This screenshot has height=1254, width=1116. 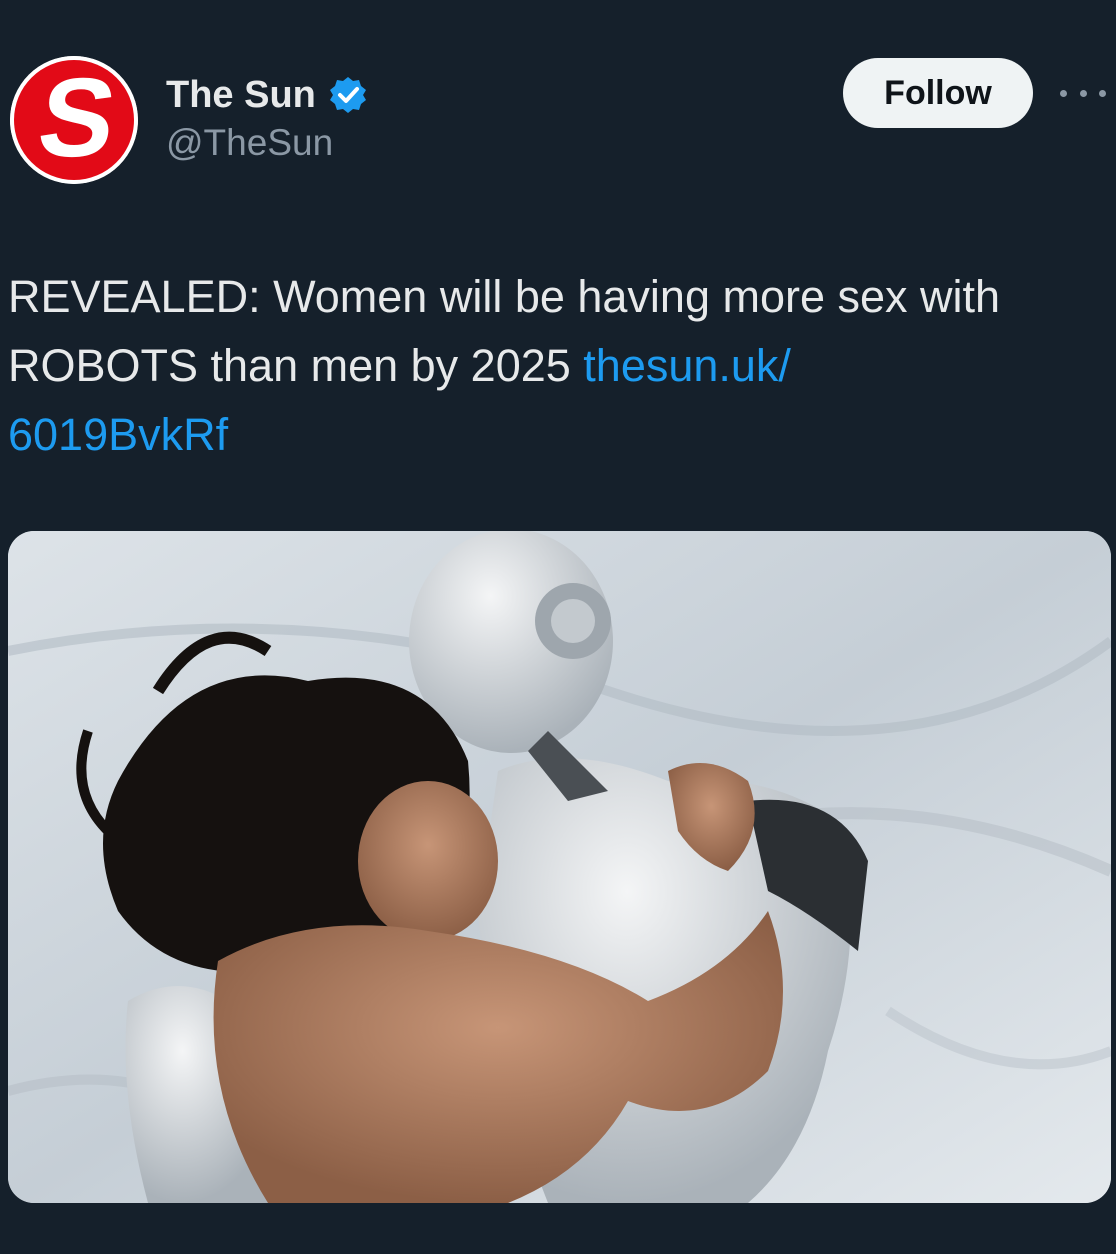 I want to click on the-sun-logo-icon: S, so click(x=74, y=120).